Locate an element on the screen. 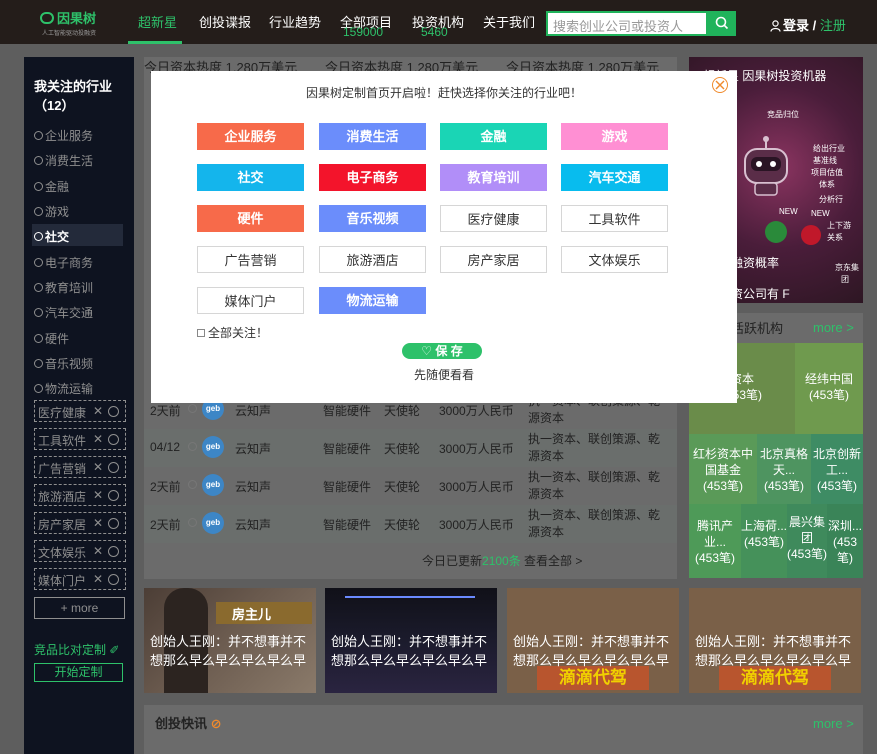  industry-tag: 消费生活 is located at coordinates (372, 136).